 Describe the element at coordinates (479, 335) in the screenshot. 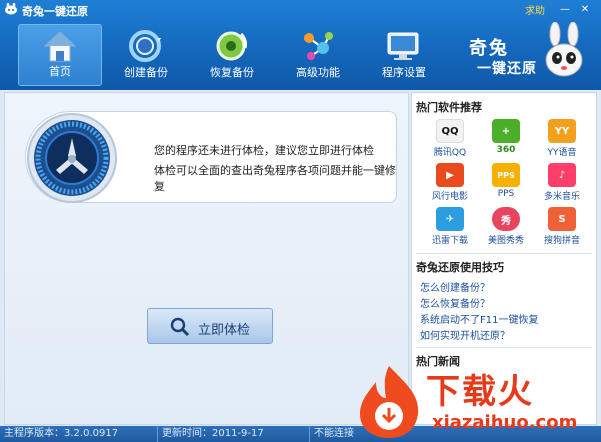

I see `tip-link: 如何实现开机还原？` at that location.